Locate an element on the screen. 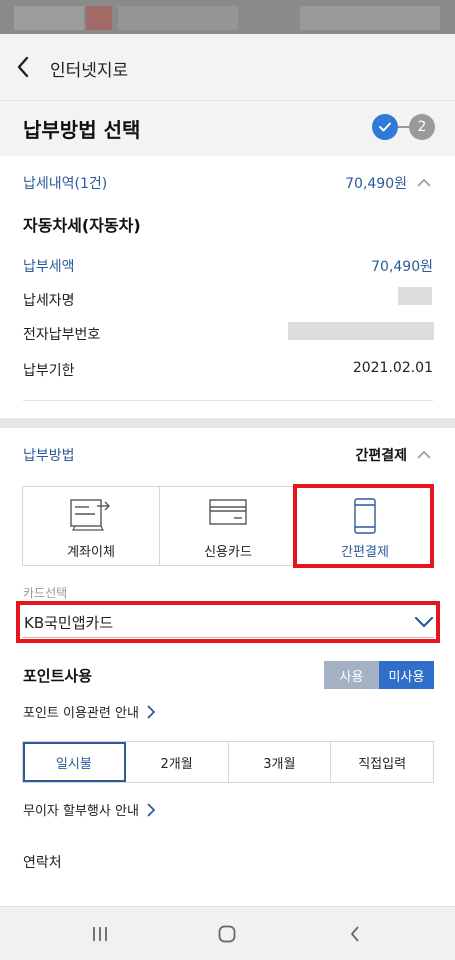 The image size is (455, 960). payment-method-label: 납부방법 is located at coordinates (49, 456).